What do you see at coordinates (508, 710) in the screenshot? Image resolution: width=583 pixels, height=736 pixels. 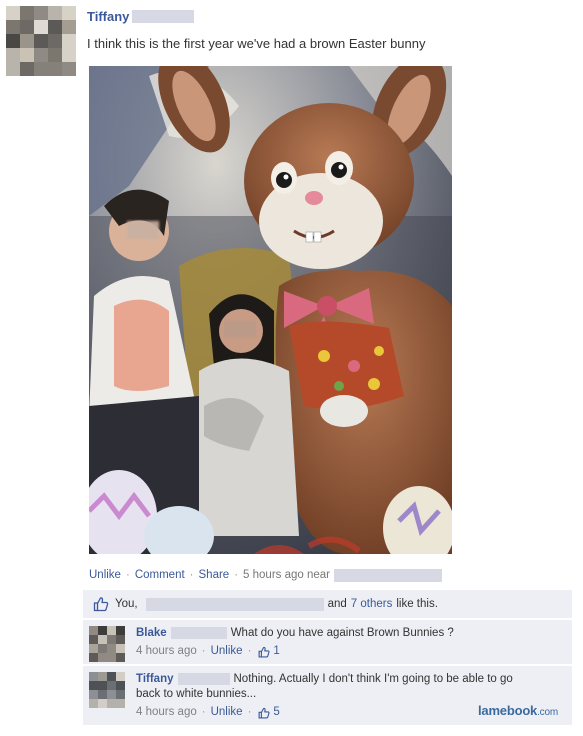 I see `watermark-brand: lamebook` at bounding box center [508, 710].